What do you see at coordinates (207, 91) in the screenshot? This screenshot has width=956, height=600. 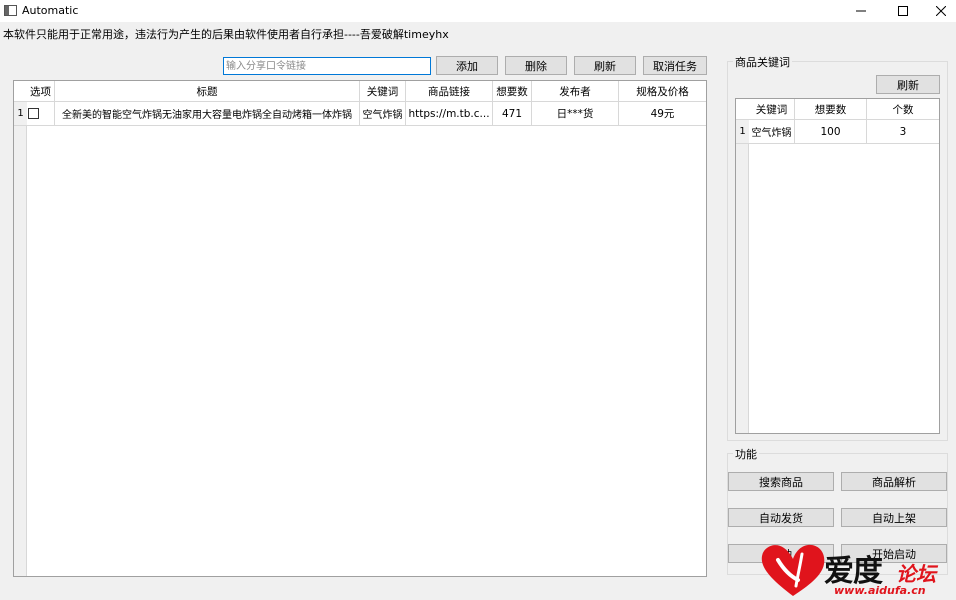 I see `header-title: 标题` at bounding box center [207, 91].